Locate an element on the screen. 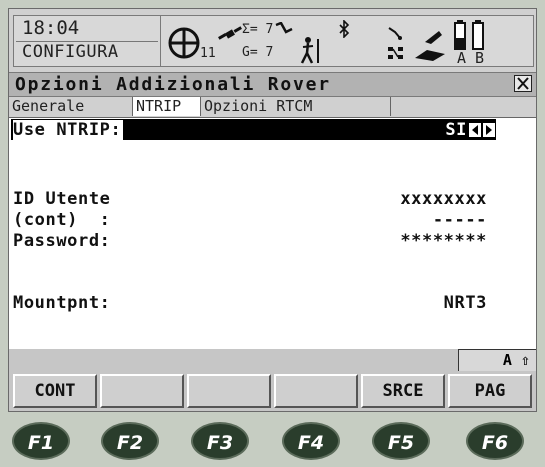  softkey-bar: CONT SRCE PAG is located at coordinates (272, 391).